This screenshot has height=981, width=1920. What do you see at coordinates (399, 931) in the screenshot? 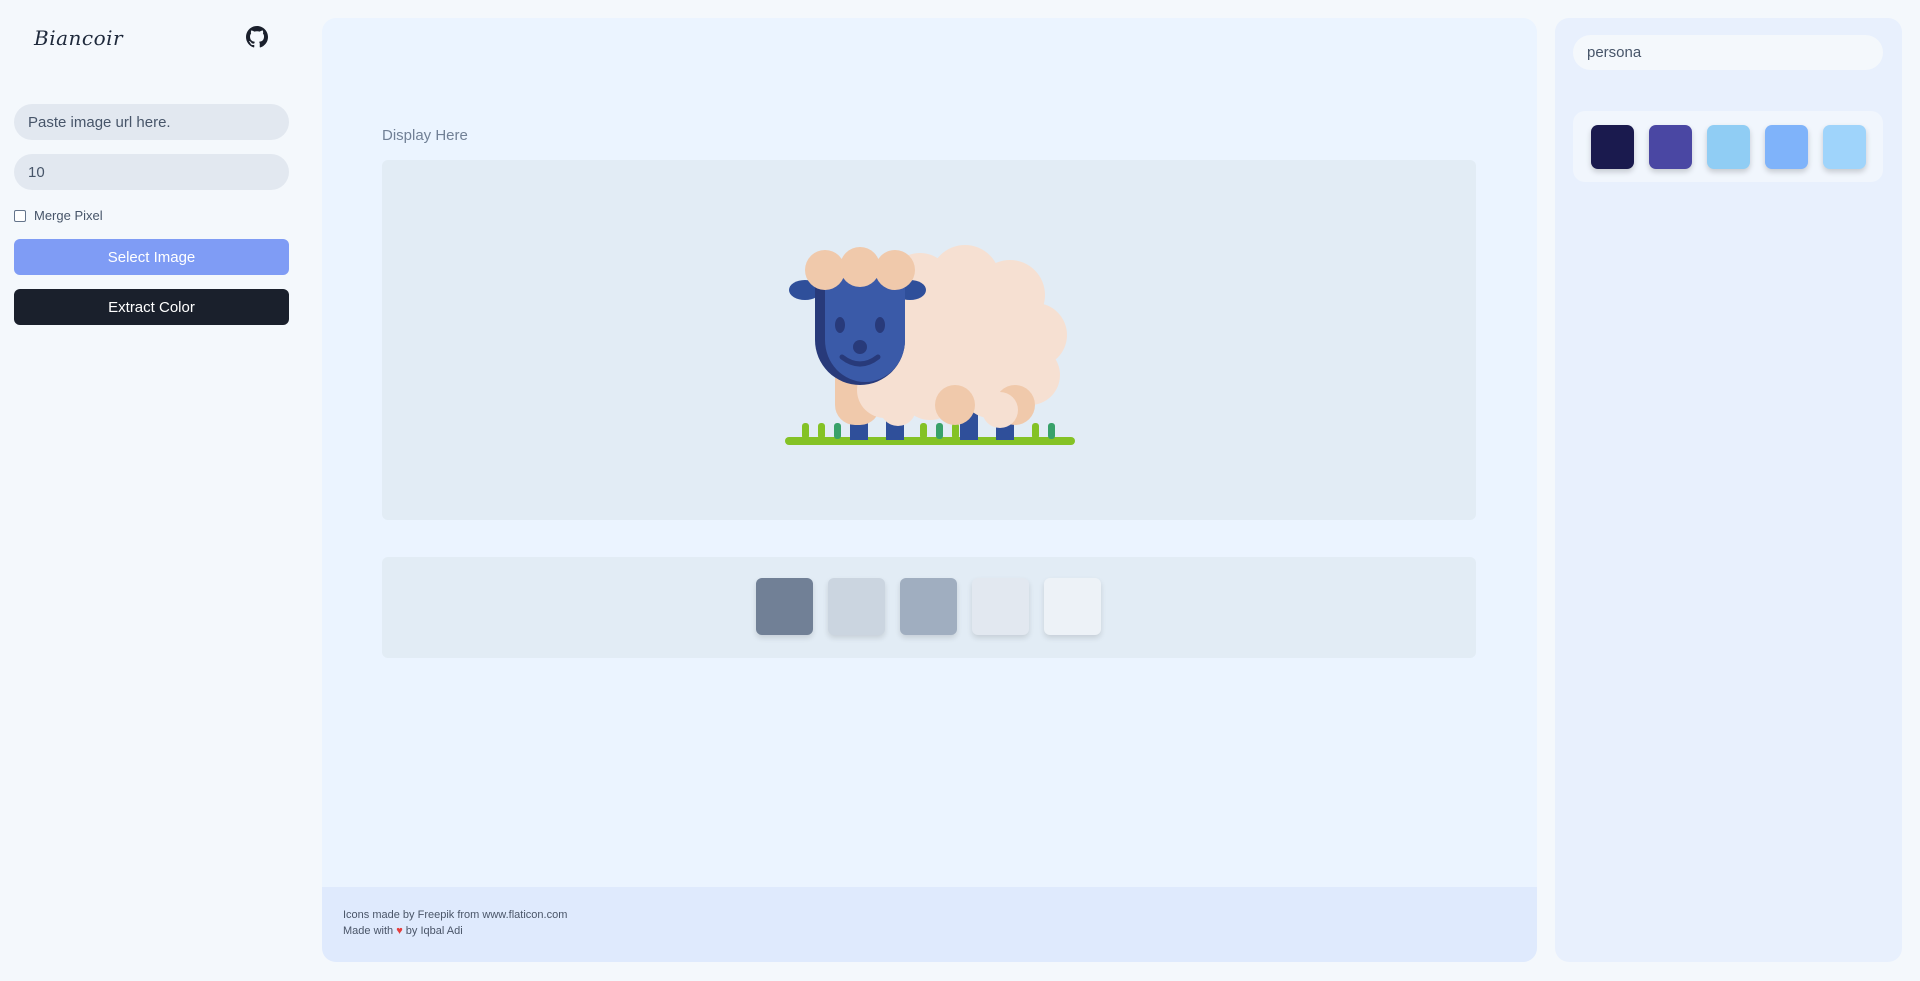
I see `heart-icon: ♥` at bounding box center [399, 931].